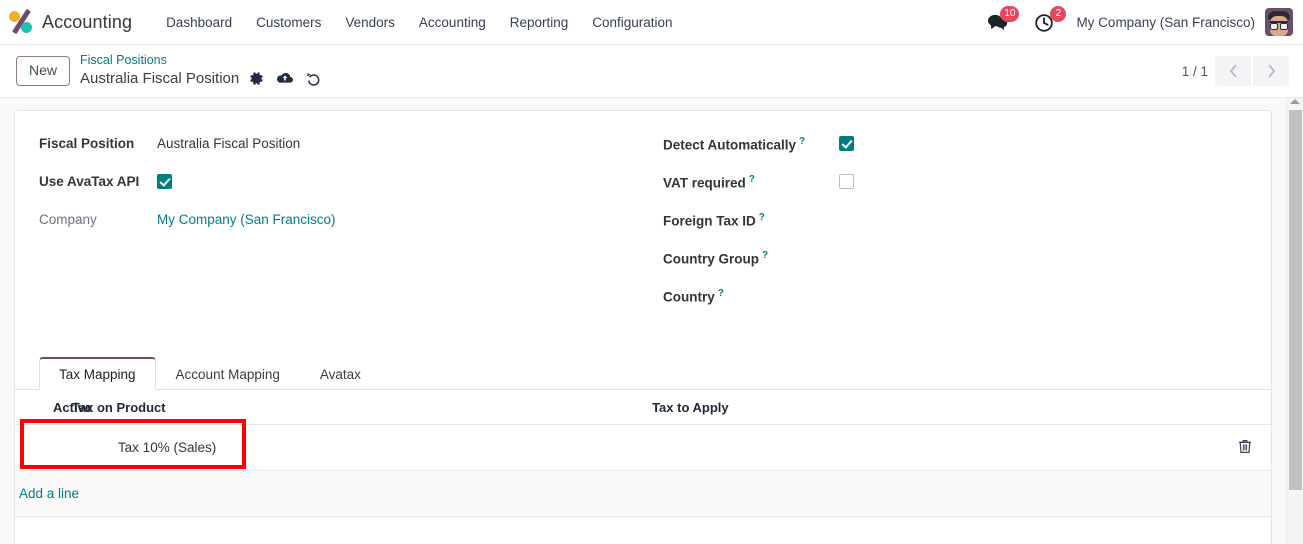 The height and width of the screenshot is (544, 1303). What do you see at coordinates (452, 22) in the screenshot?
I see `menu-item-accounting: Accounting` at bounding box center [452, 22].